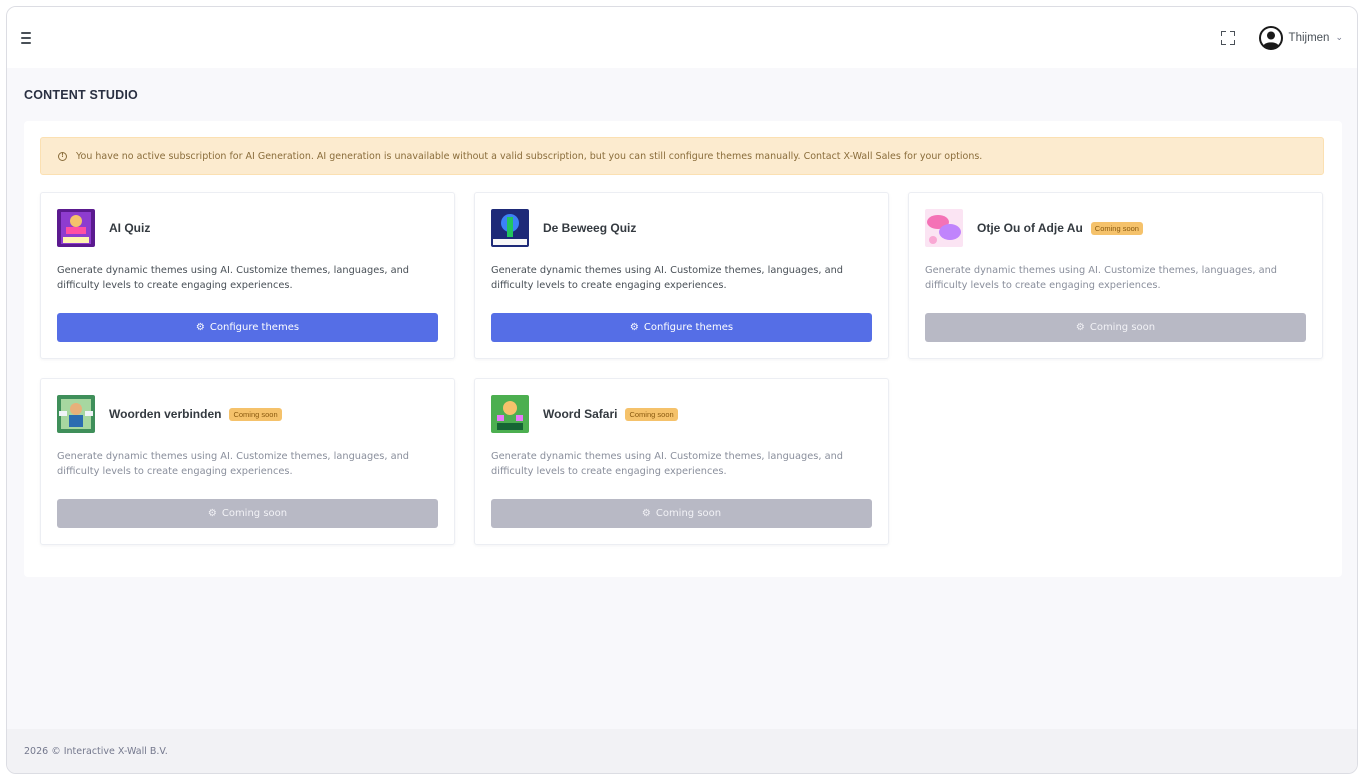 The width and height of the screenshot is (1364, 774). What do you see at coordinates (944, 228) in the screenshot?
I see `otje-ou-thumbnail` at bounding box center [944, 228].